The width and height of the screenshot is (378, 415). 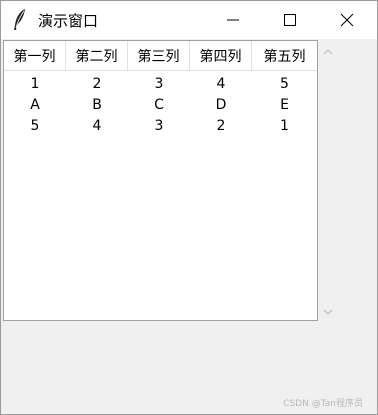 I want to click on column-header: 第三列, so click(x=159, y=56).